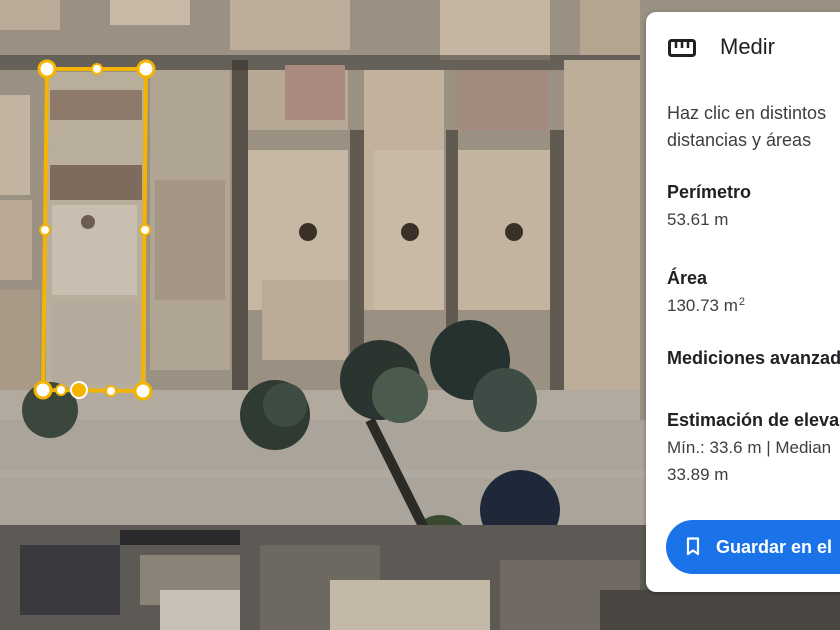 This screenshot has width=840, height=630. What do you see at coordinates (739, 140) in the screenshot?
I see `instructions-line-2: distancias y áreas` at bounding box center [739, 140].